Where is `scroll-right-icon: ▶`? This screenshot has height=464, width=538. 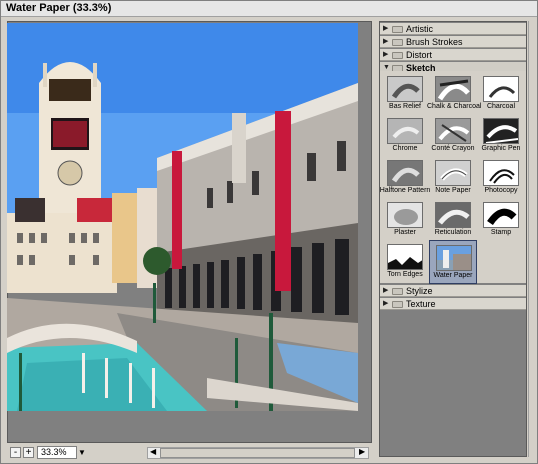 scroll-right-icon: ▶ is located at coordinates (362, 451).